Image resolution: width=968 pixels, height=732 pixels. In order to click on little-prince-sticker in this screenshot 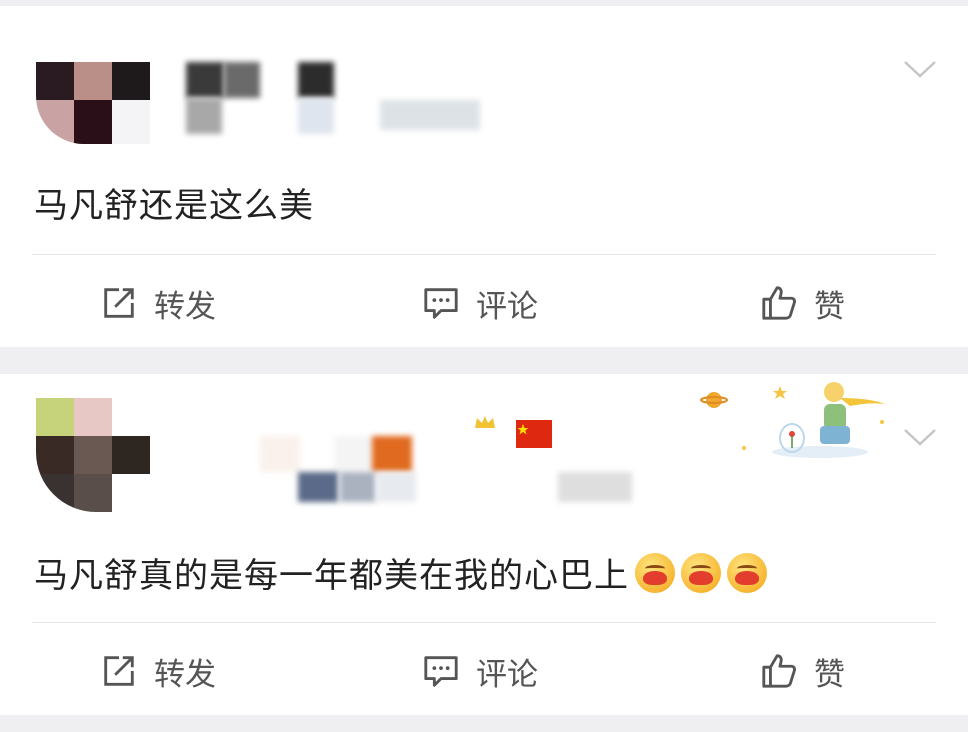, I will do `click(795, 418)`.